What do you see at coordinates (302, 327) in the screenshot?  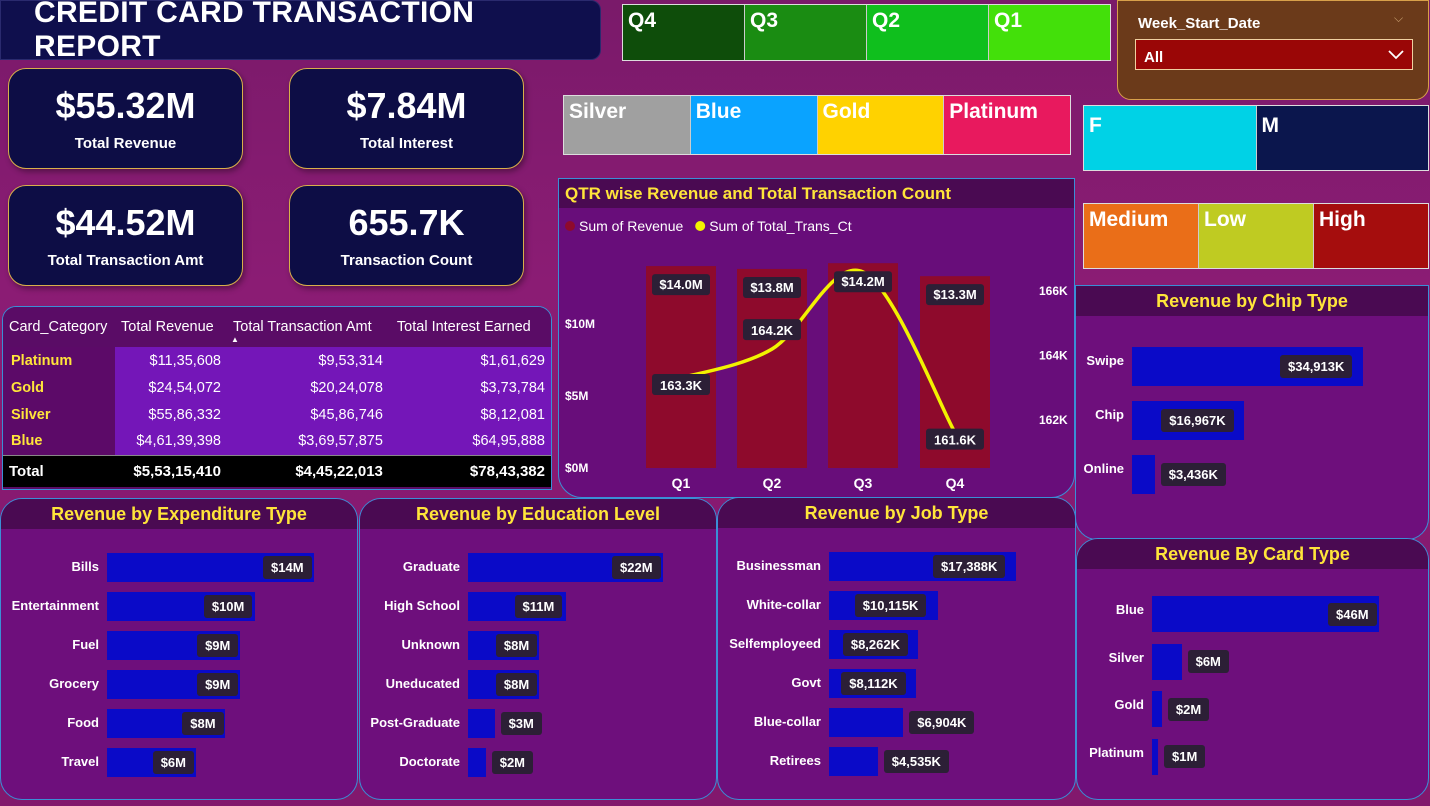 I see `column-header-label: Total Transaction Amt` at bounding box center [302, 327].